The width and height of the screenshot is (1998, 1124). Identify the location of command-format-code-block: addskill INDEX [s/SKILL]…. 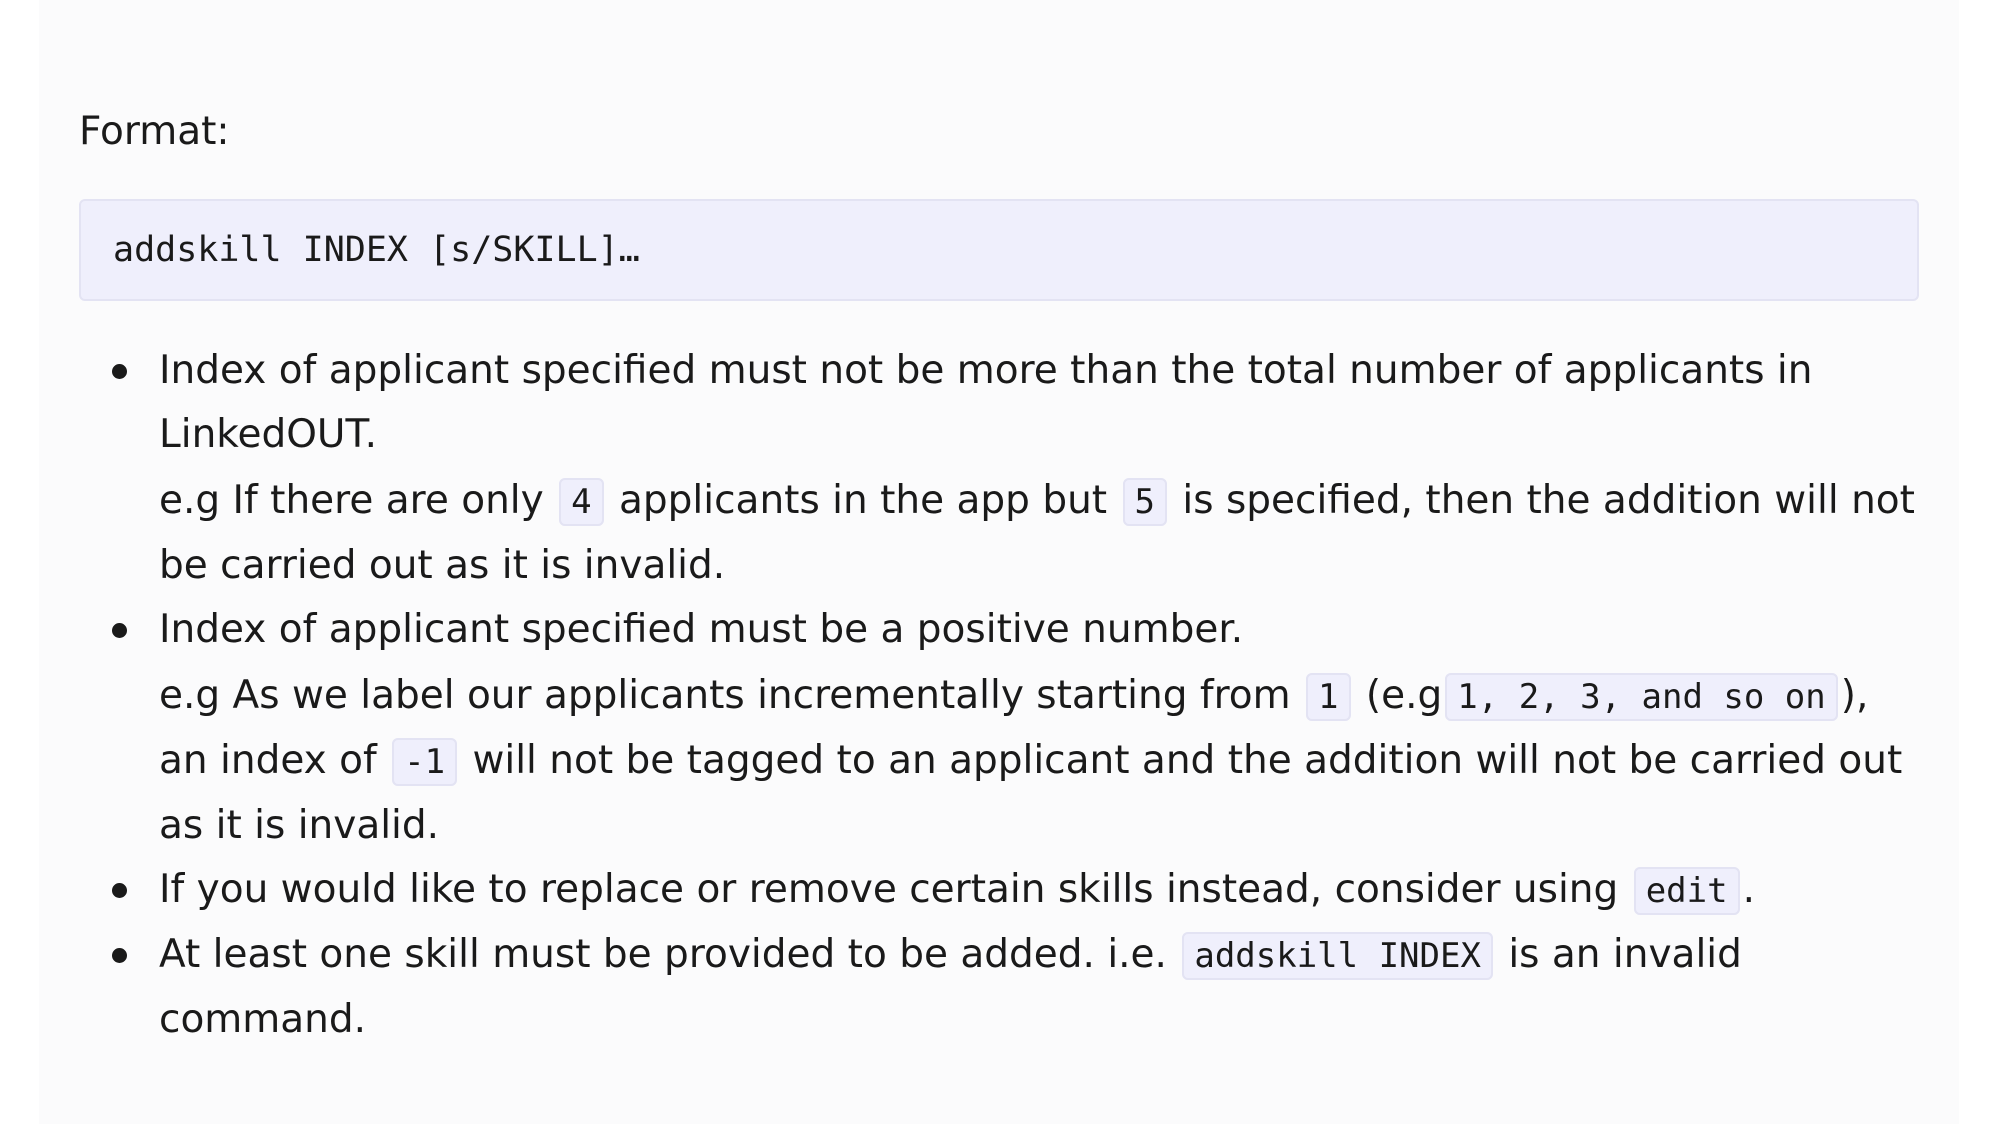
(999, 250).